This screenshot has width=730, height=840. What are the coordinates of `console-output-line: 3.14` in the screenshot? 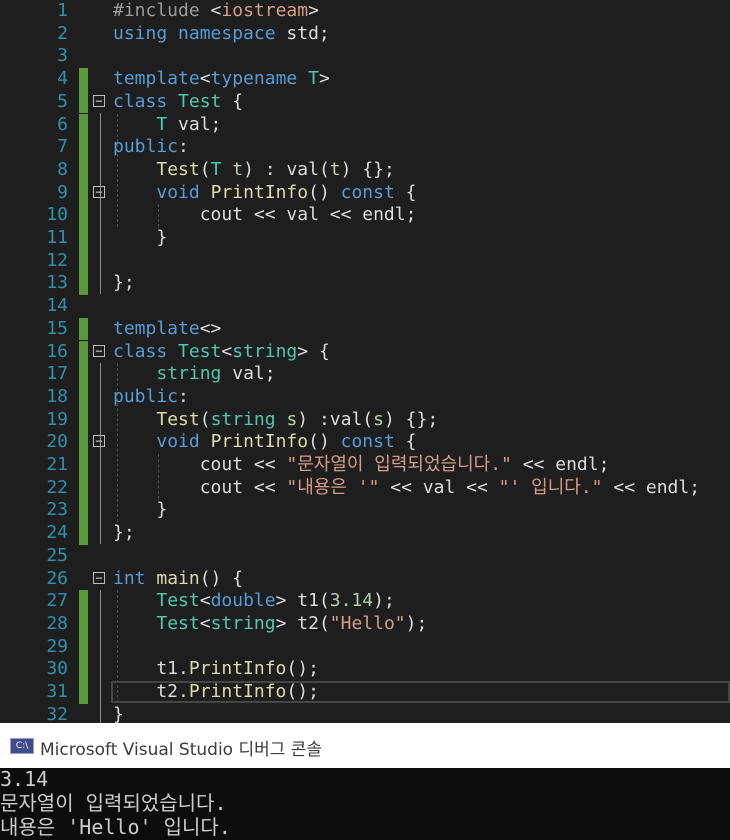 It's located at (24, 779).